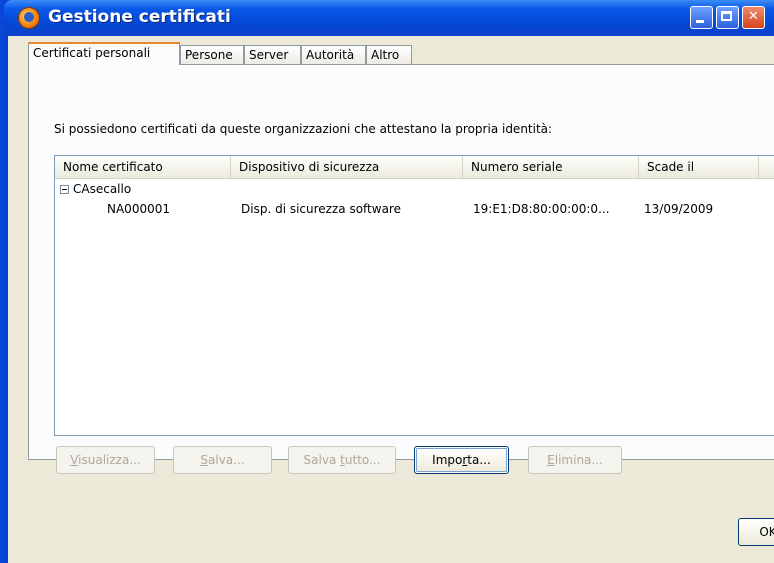 Image resolution: width=774 pixels, height=563 pixels. I want to click on cell-dispositivo: Disp. di sicurezza software, so click(321, 209).